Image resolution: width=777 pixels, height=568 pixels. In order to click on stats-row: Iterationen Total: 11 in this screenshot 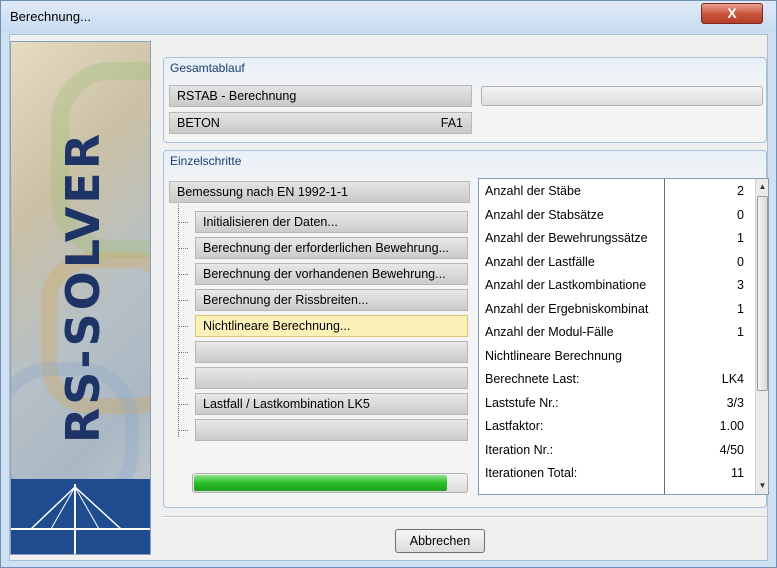, I will do `click(616, 473)`.